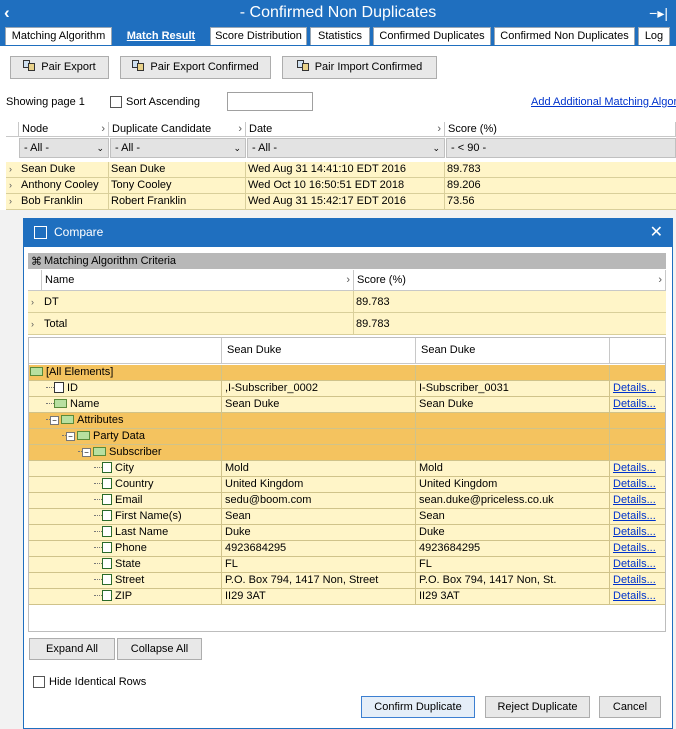  What do you see at coordinates (510, 280) in the screenshot?
I see `criteria-header-score: Score (%) ›` at bounding box center [510, 280].